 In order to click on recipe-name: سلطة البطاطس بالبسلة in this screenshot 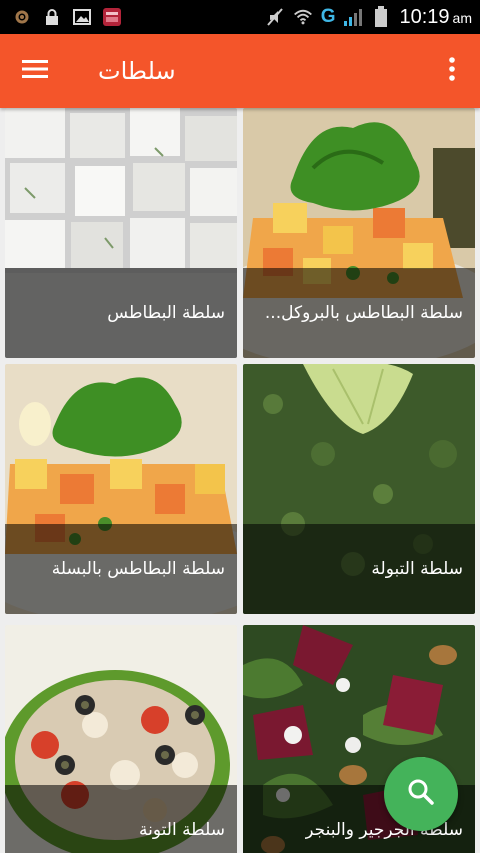, I will do `click(138, 569)`.